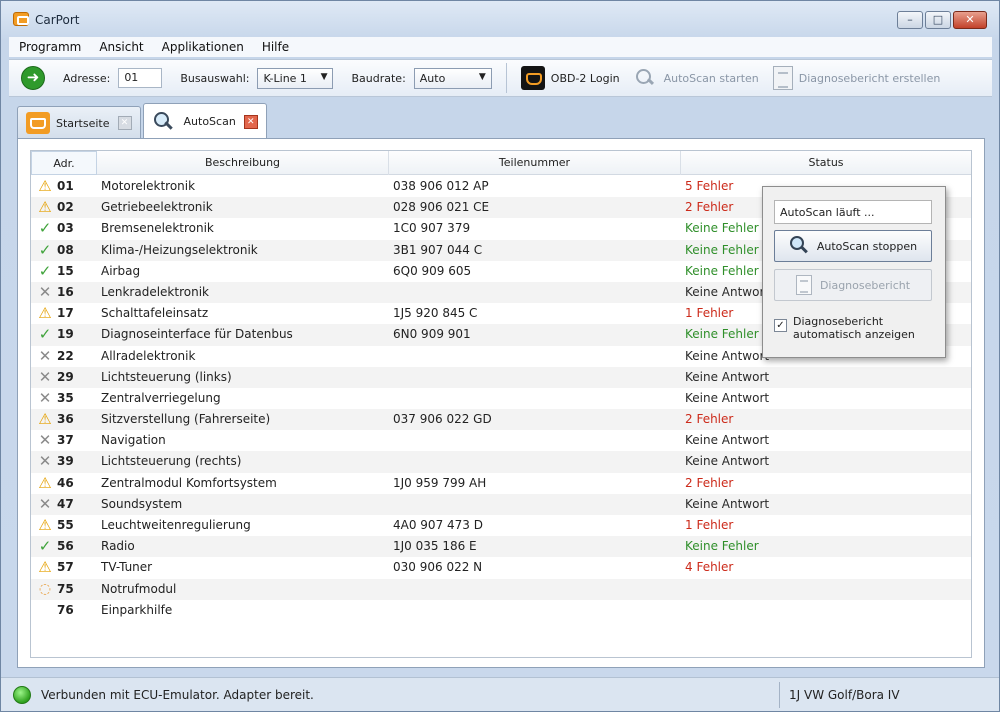 The image size is (1000, 712). I want to click on cell-description: Radio, so click(118, 546).